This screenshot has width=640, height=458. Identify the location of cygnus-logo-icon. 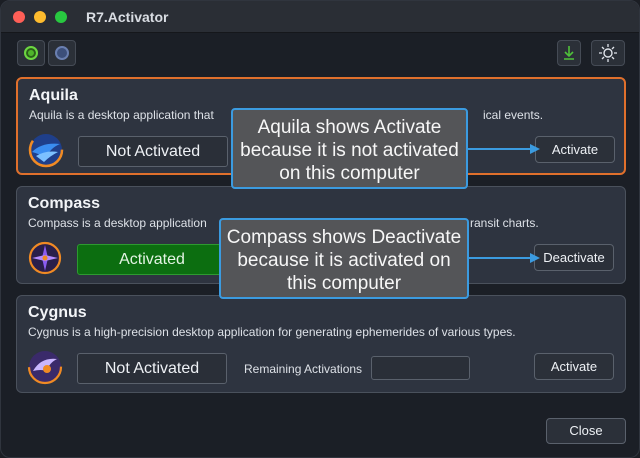
(45, 367).